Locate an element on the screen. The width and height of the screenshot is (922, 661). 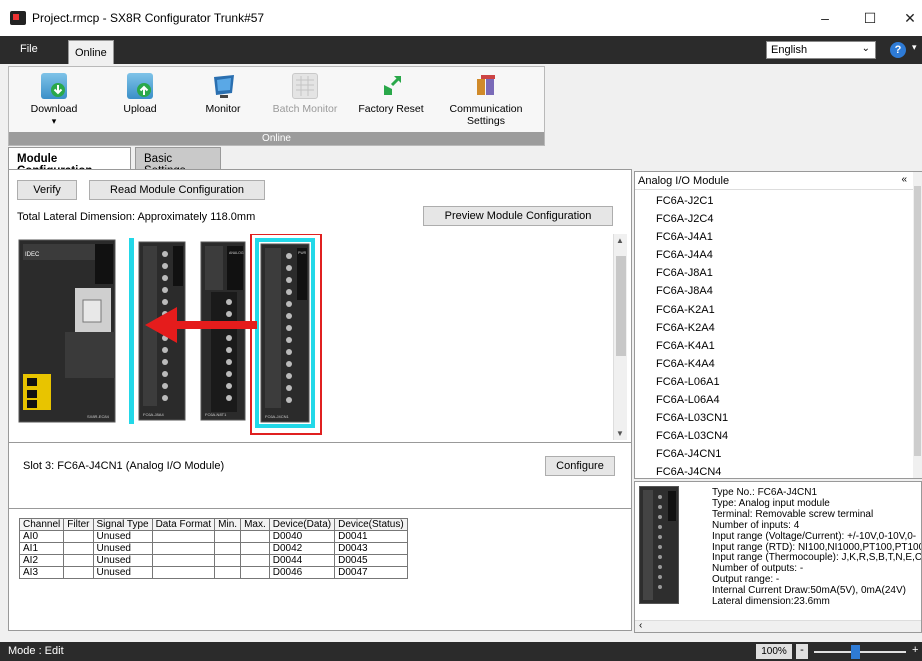
slot3-badge-label: PWR is located at coordinates (302, 253).